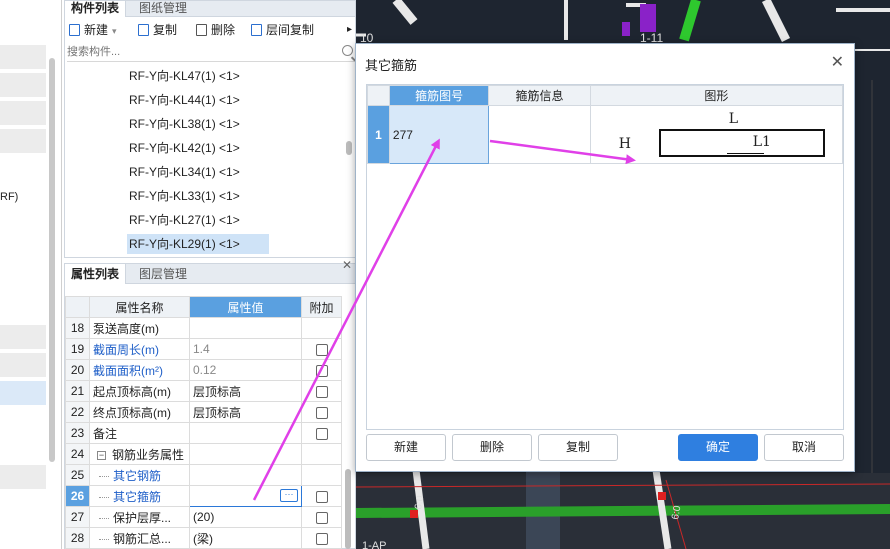 Image resolution: width=890 pixels, height=549 pixels. Describe the element at coordinates (210, 9) in the screenshot. I see `component-panel-tabs: 构件列表 图纸管理` at that location.